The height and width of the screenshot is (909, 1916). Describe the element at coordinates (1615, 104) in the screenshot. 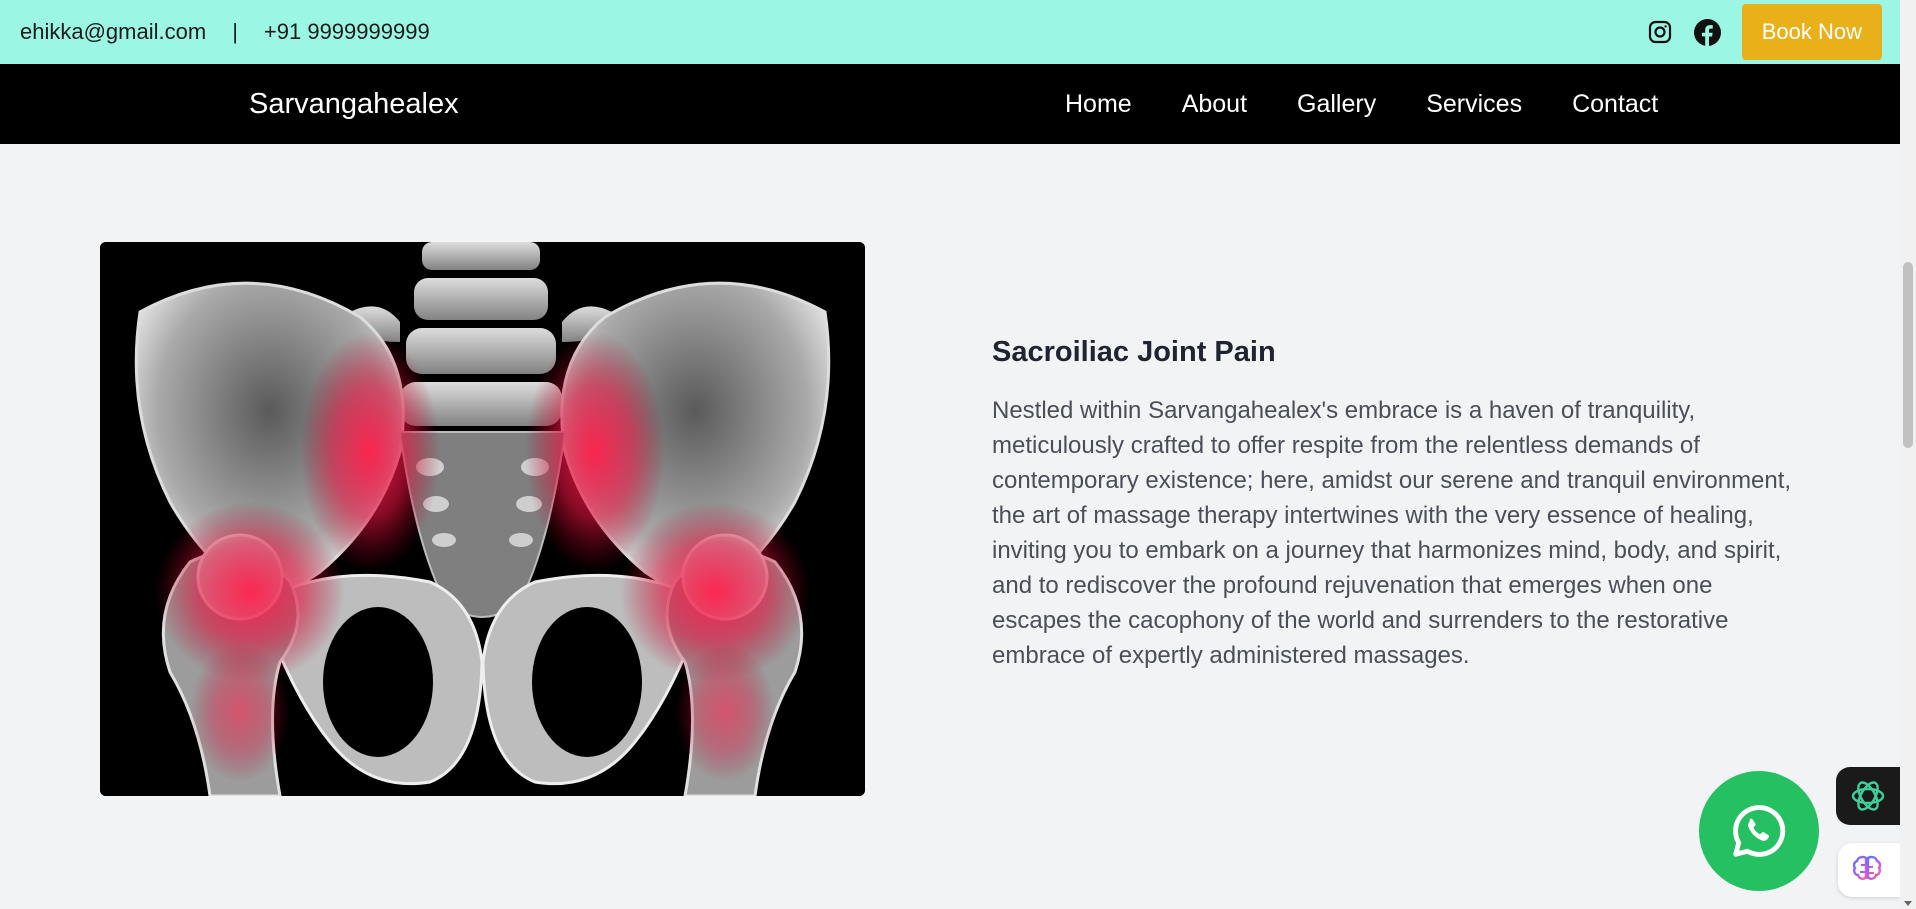

I see `nav-contact: Contact` at that location.